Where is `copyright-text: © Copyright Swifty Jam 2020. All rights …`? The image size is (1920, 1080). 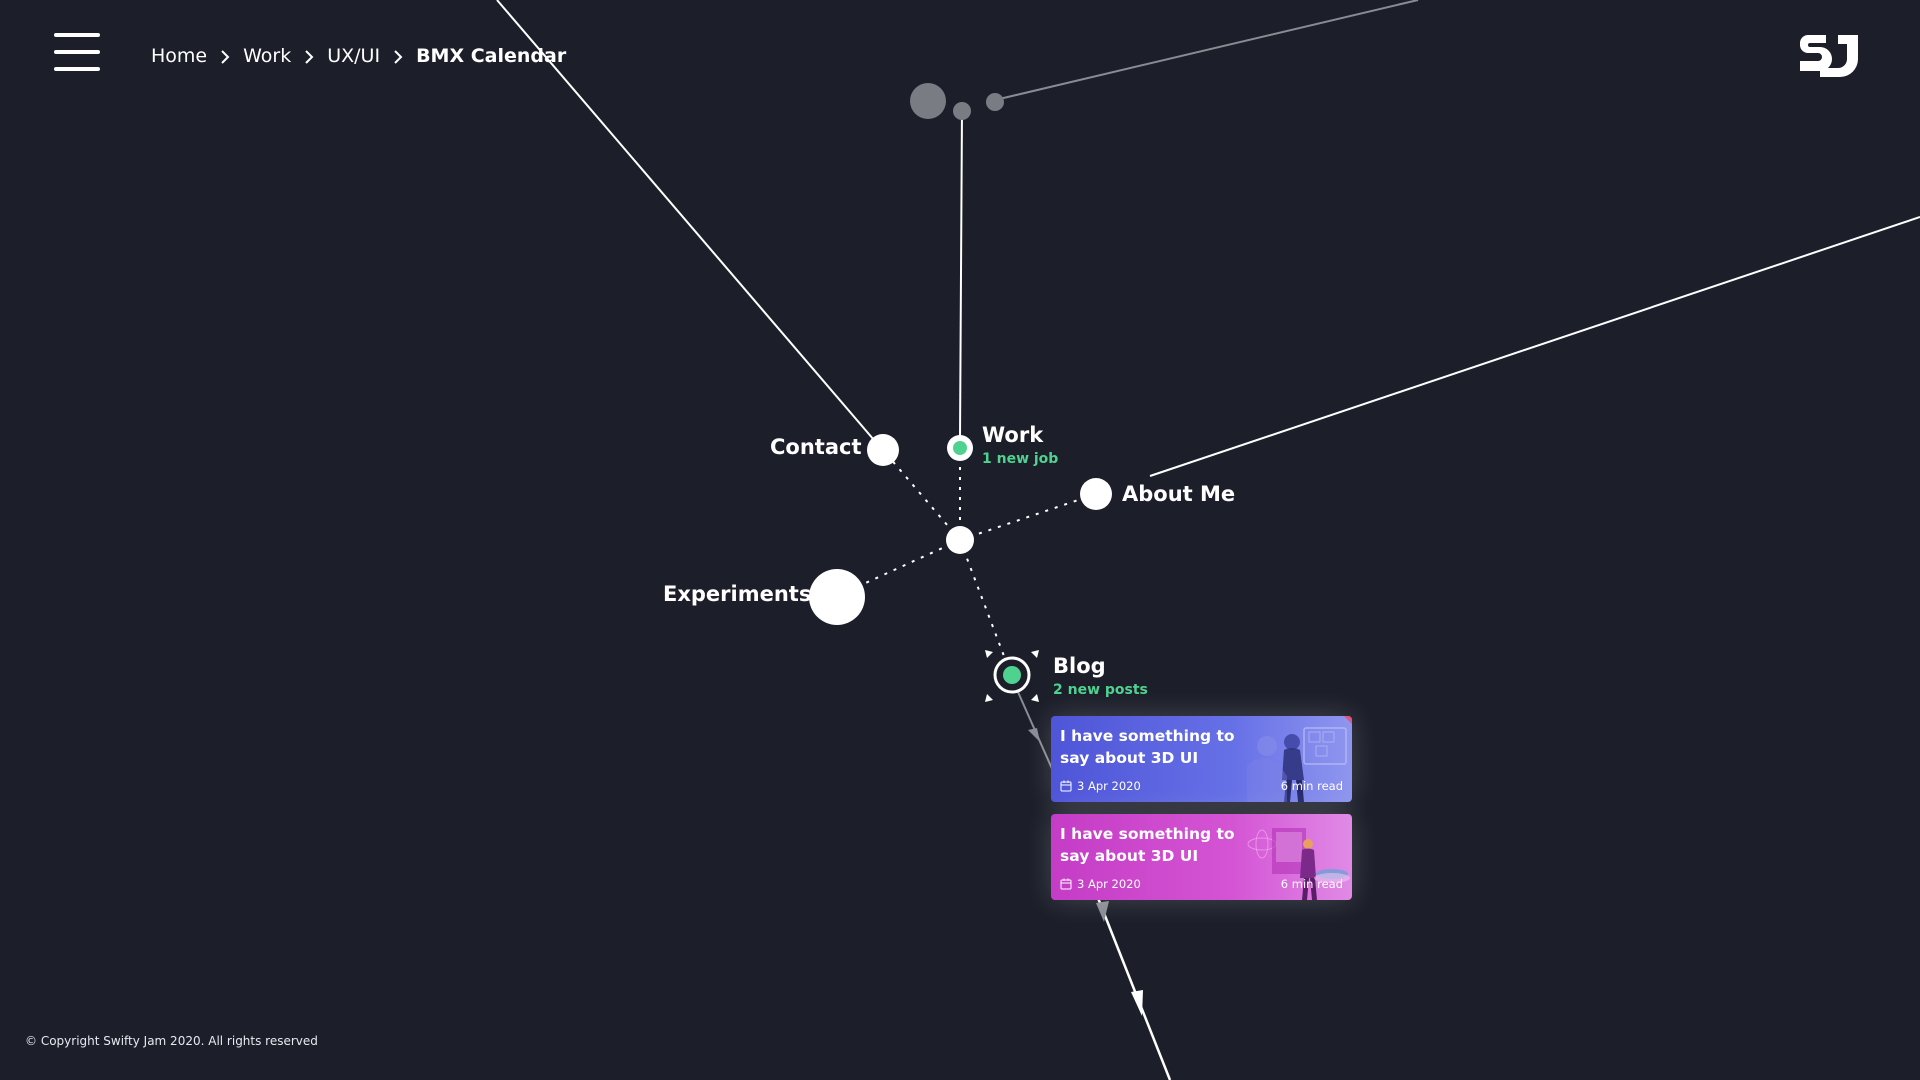
copyright-text: © Copyright Swifty Jam 2020. All rights … is located at coordinates (171, 1041).